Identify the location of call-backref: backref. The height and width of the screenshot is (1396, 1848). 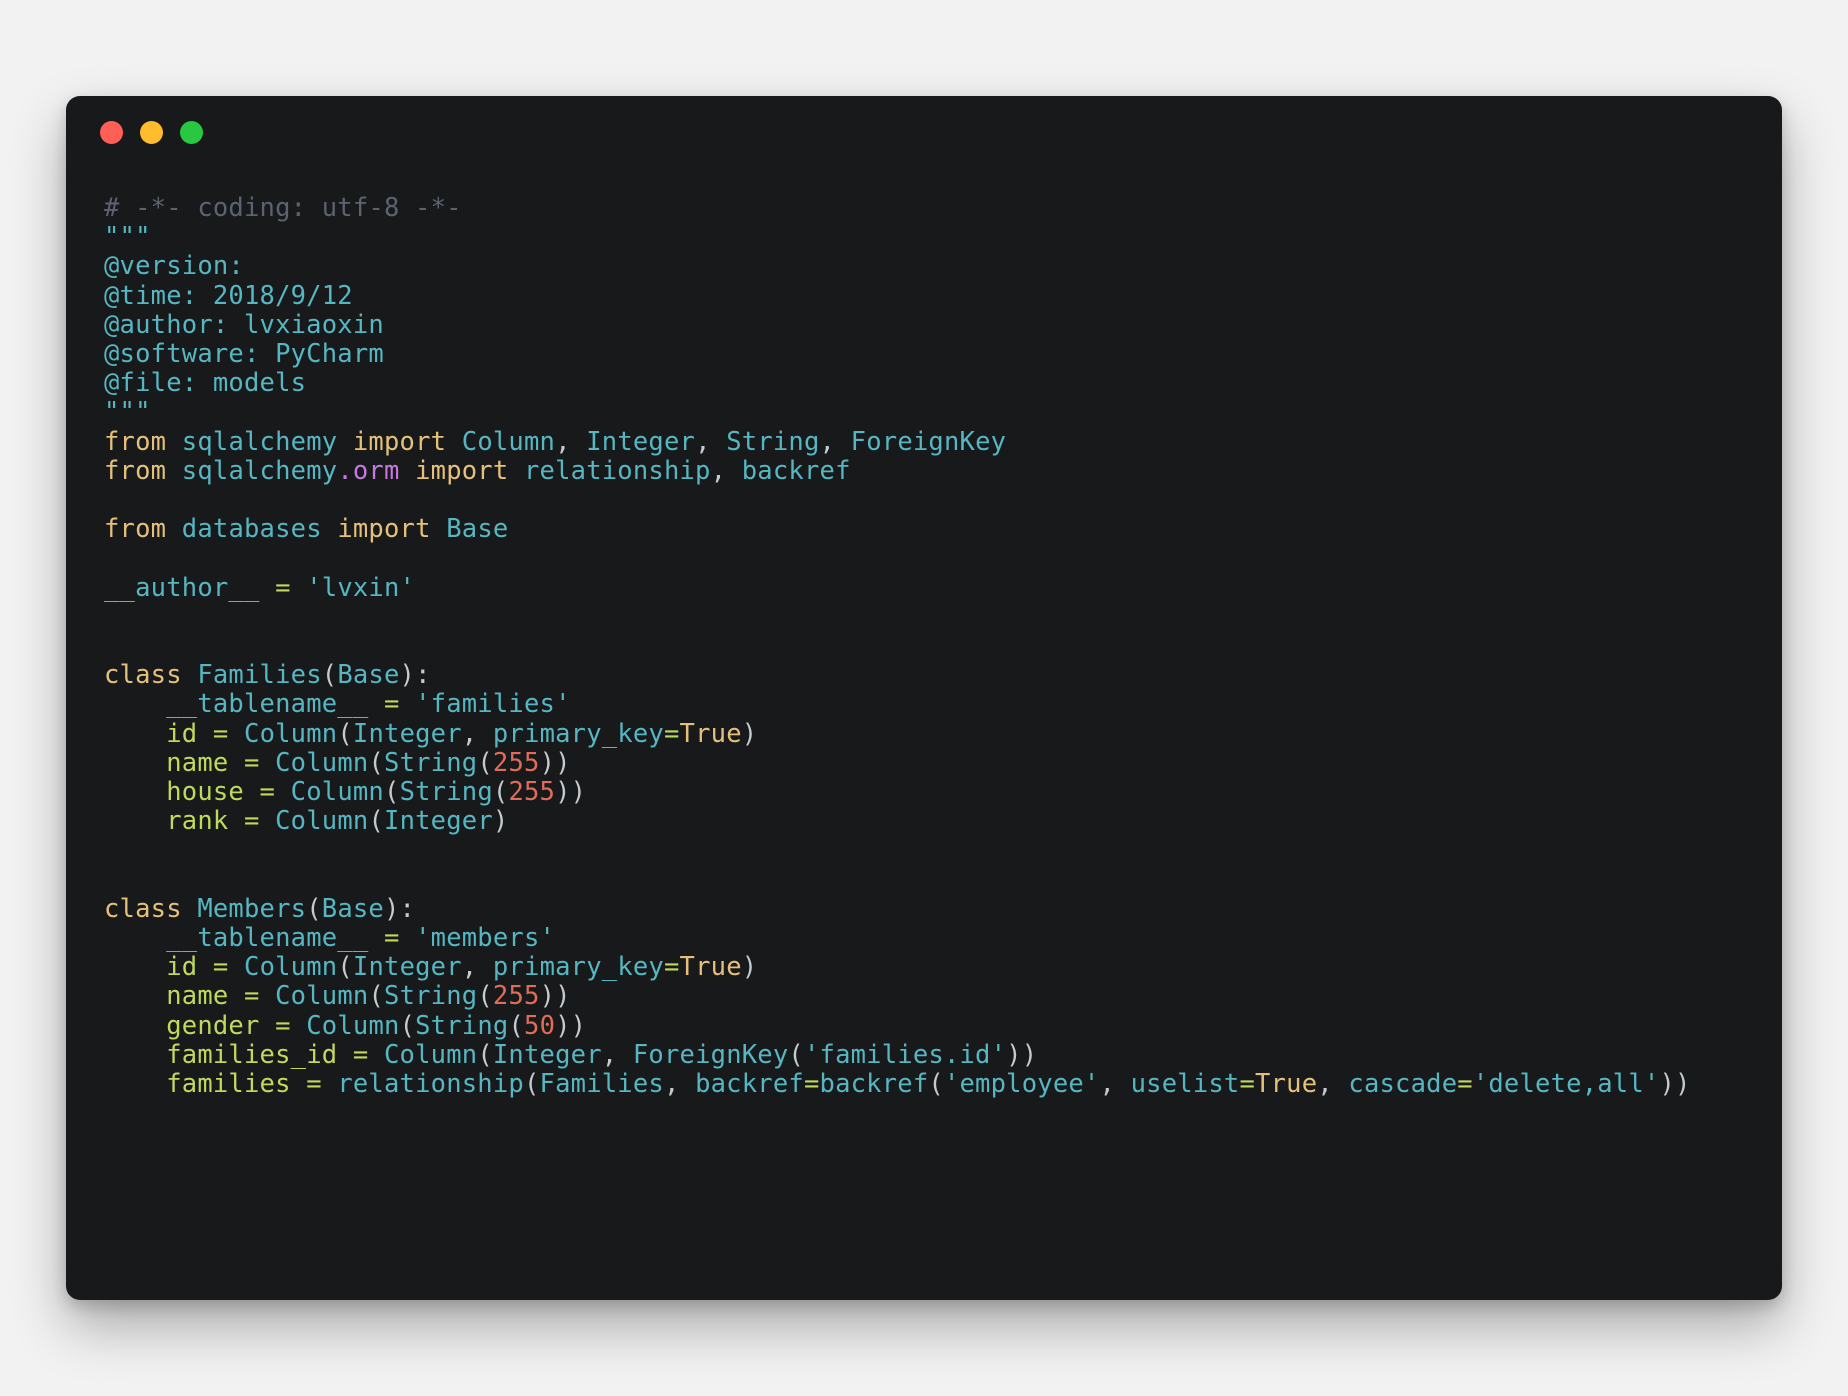
(874, 1084).